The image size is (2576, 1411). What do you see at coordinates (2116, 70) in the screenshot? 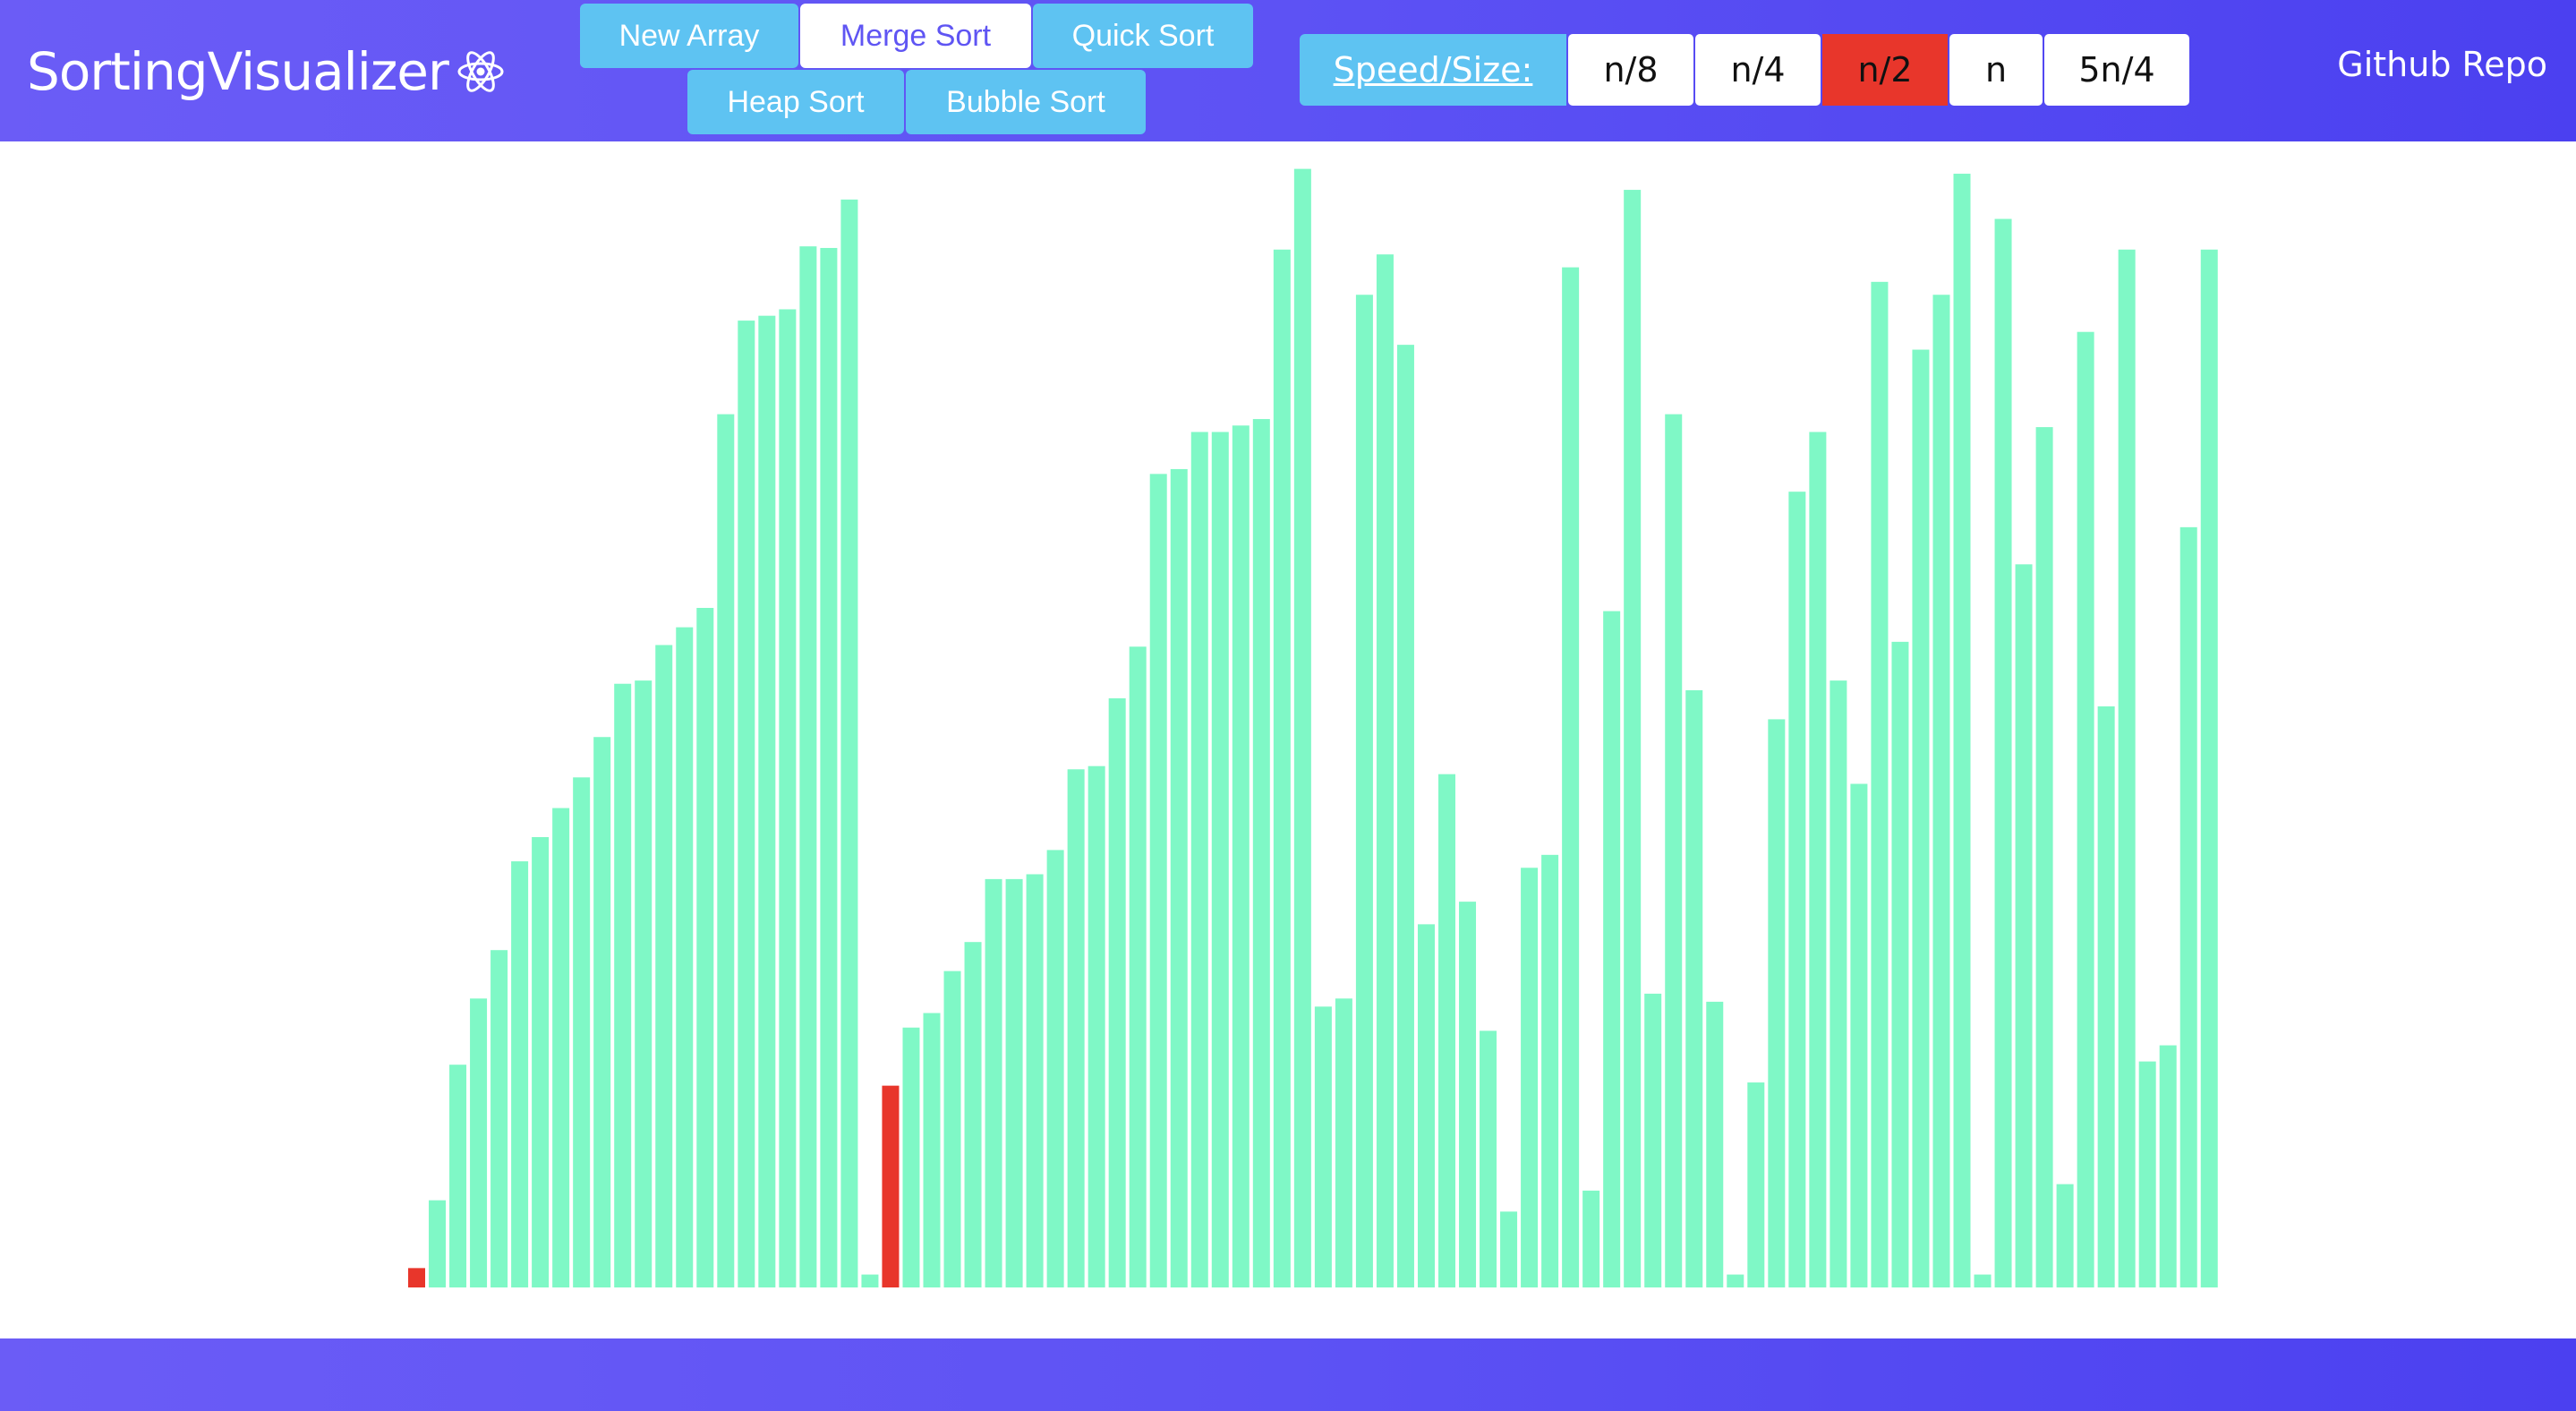
I see `size-option-5n-4: 5n/4` at bounding box center [2116, 70].